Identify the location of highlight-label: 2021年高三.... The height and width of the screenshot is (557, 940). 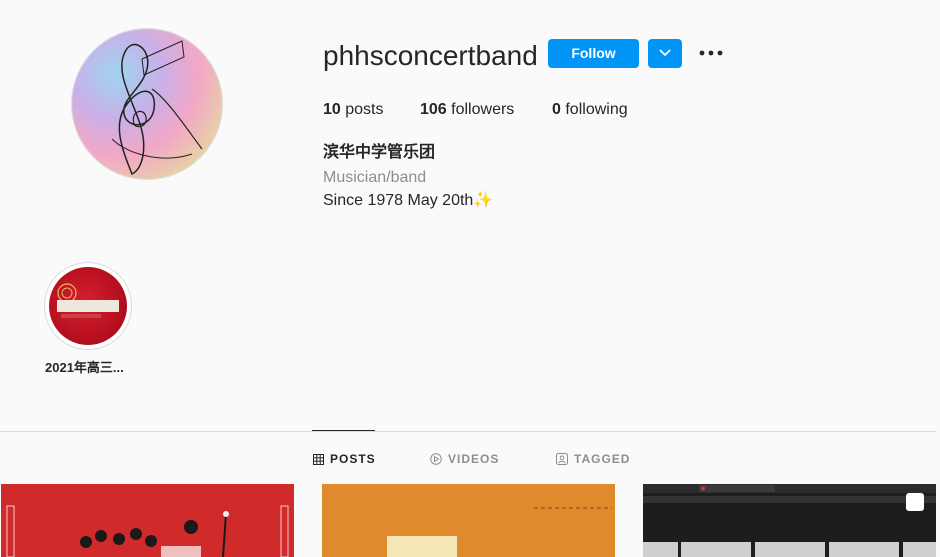
(84, 367).